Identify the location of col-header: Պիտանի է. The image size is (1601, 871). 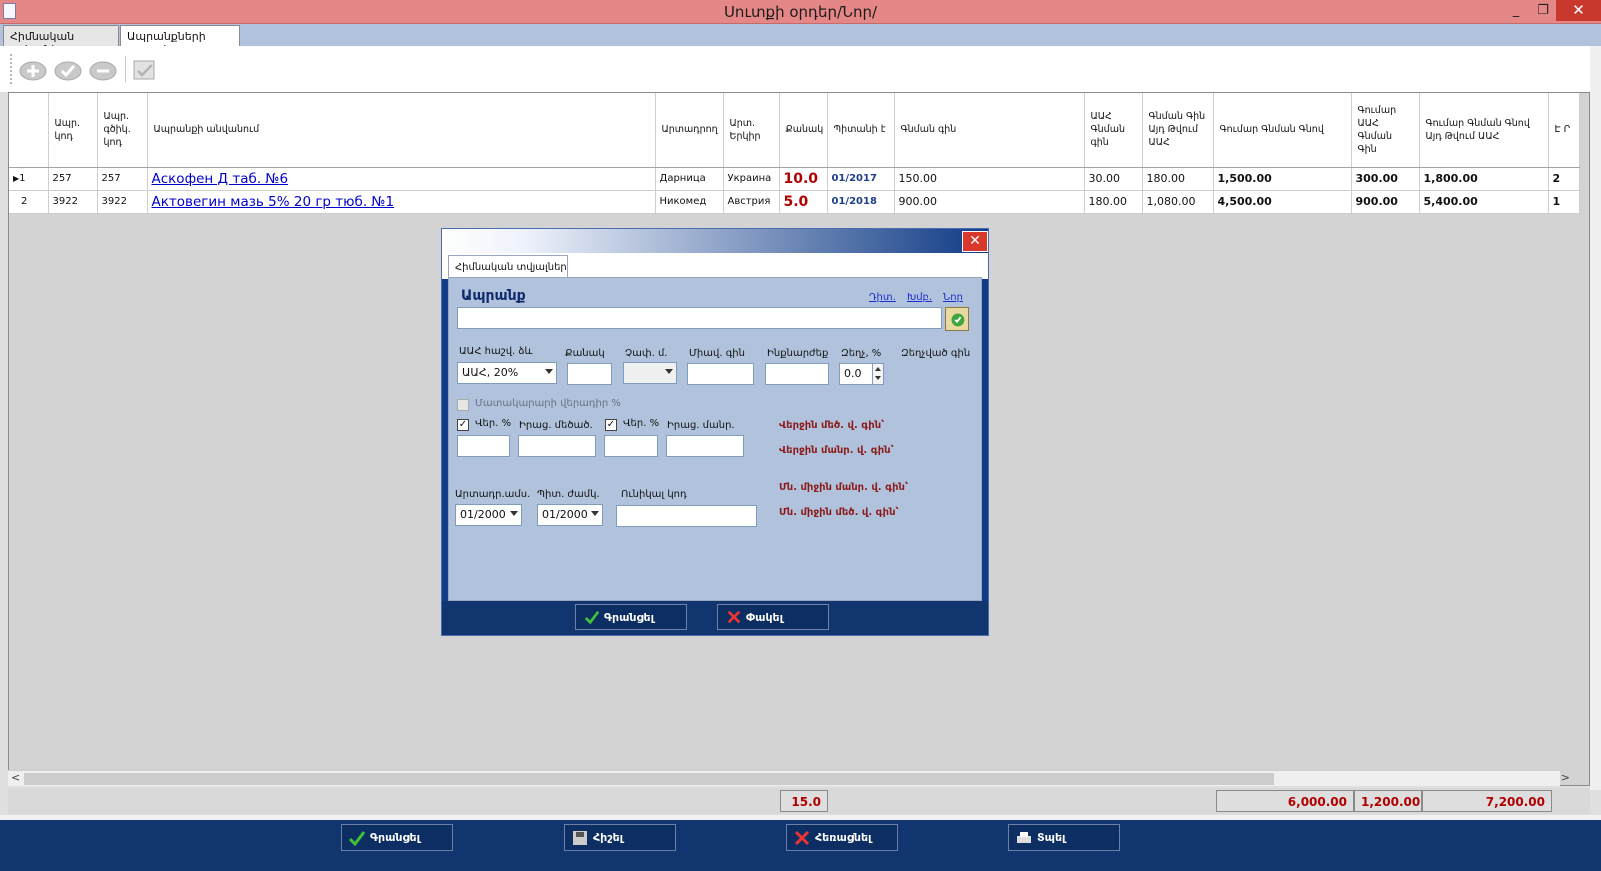
(861, 130).